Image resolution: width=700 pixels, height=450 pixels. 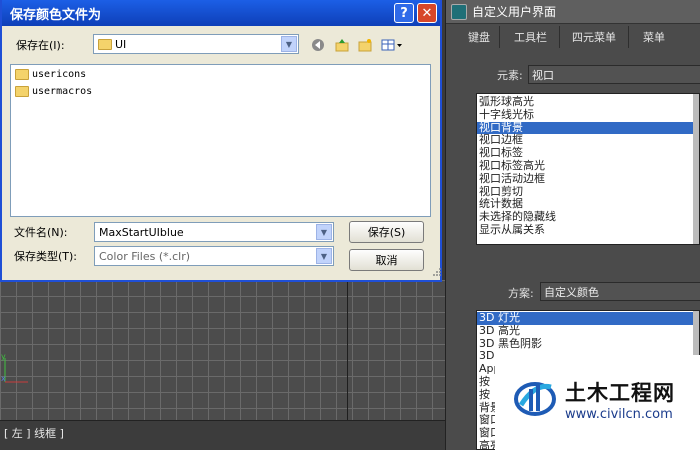 What do you see at coordinates (473, 37) in the screenshot?
I see `tab-keyboard: 键盘` at bounding box center [473, 37].